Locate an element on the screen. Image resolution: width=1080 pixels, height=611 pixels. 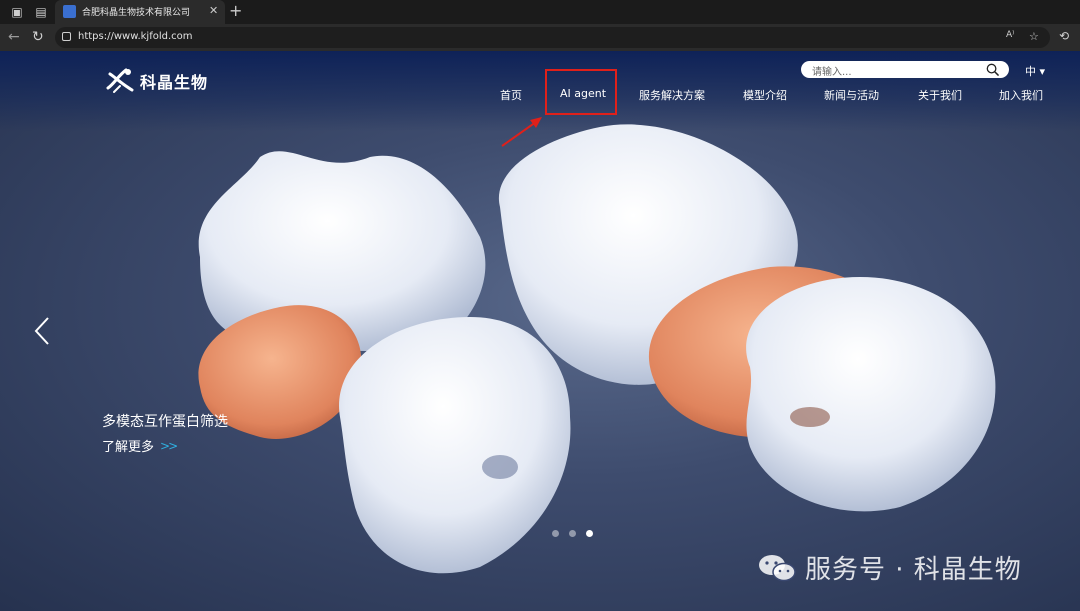
language-switch: 中 ▾ is located at coordinates (1035, 71).